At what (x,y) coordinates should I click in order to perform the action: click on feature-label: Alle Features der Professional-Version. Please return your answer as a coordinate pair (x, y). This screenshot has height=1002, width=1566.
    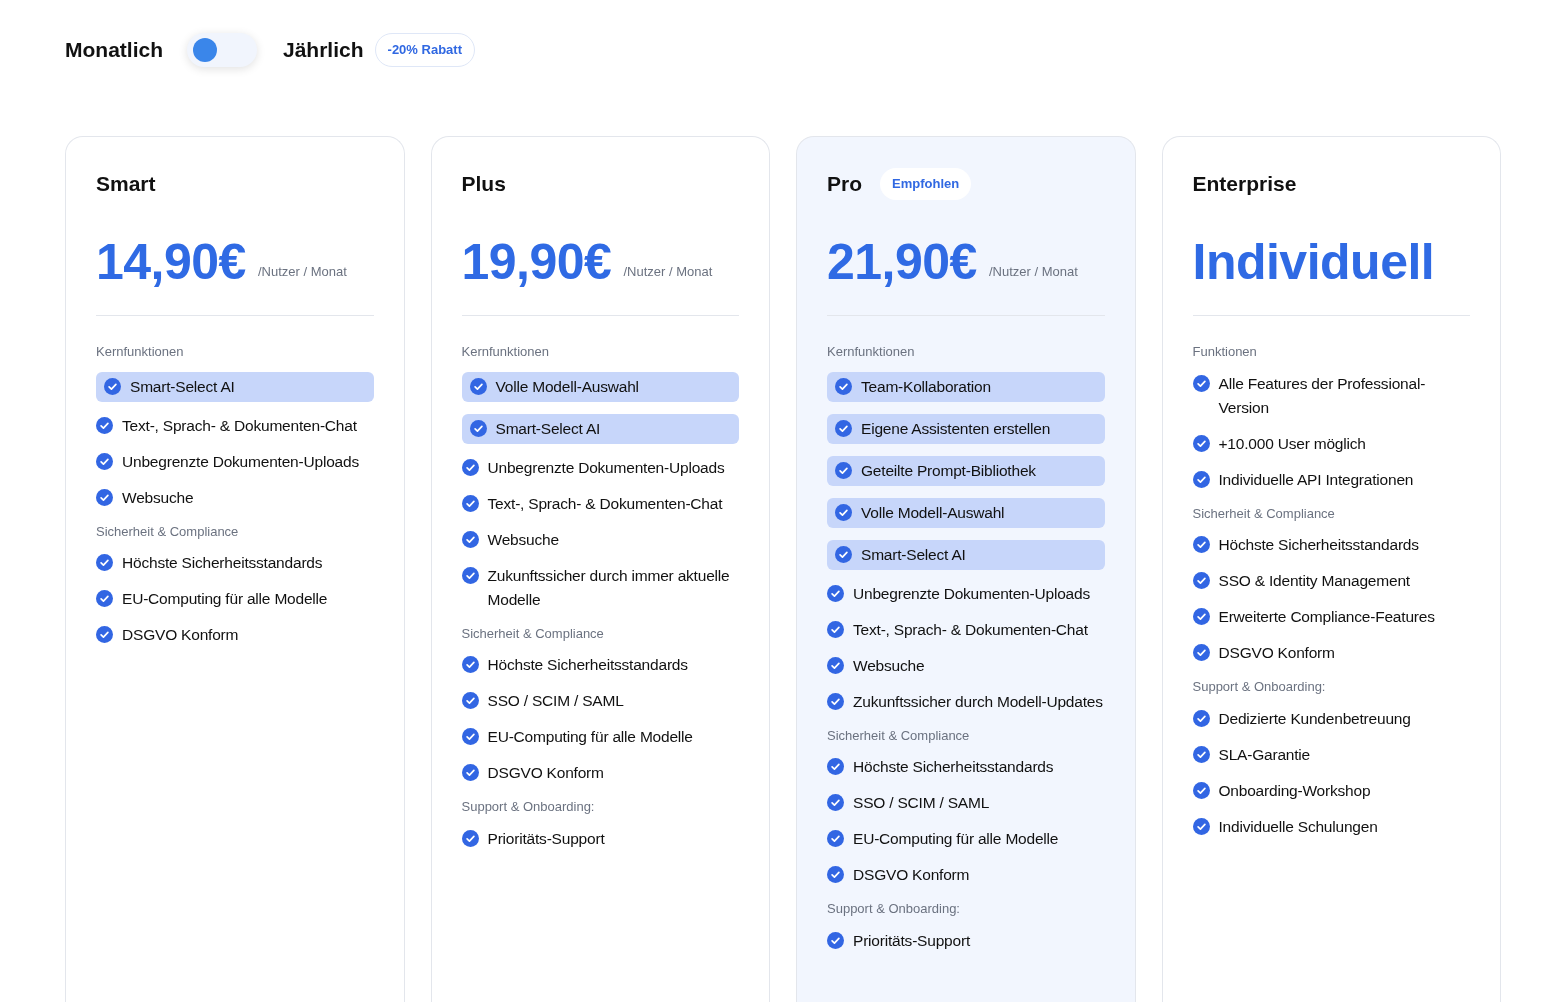
    Looking at the image, I should click on (1322, 395).